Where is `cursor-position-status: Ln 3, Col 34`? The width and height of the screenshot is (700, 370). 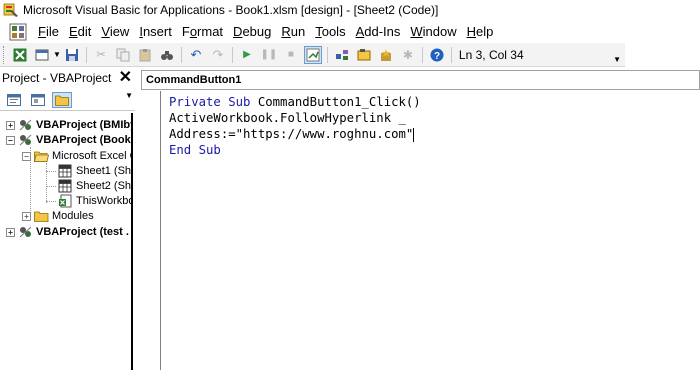 cursor-position-status: Ln 3, Col 34 is located at coordinates (491, 54).